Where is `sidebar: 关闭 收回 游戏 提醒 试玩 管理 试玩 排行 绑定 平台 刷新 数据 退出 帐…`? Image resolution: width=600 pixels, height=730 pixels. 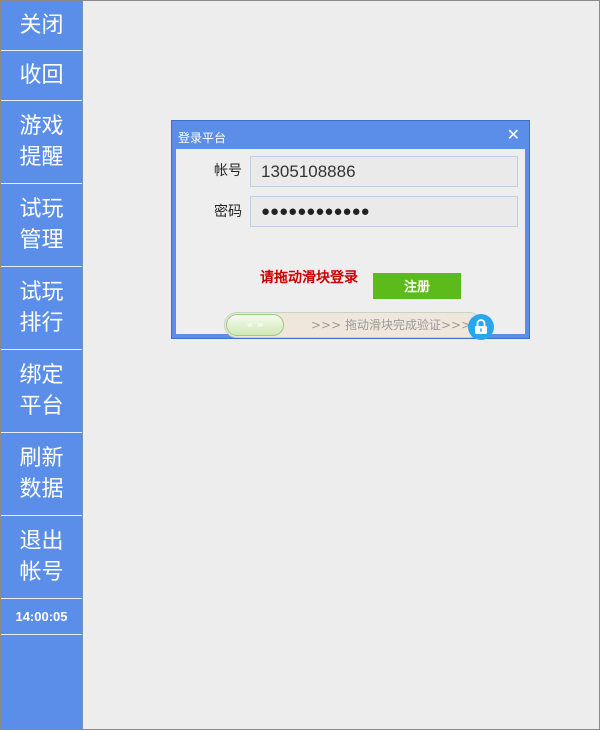 sidebar: 关闭 收回 游戏 提醒 试玩 管理 试玩 排行 绑定 平台 刷新 数据 退出 帐… is located at coordinates (42, 365).